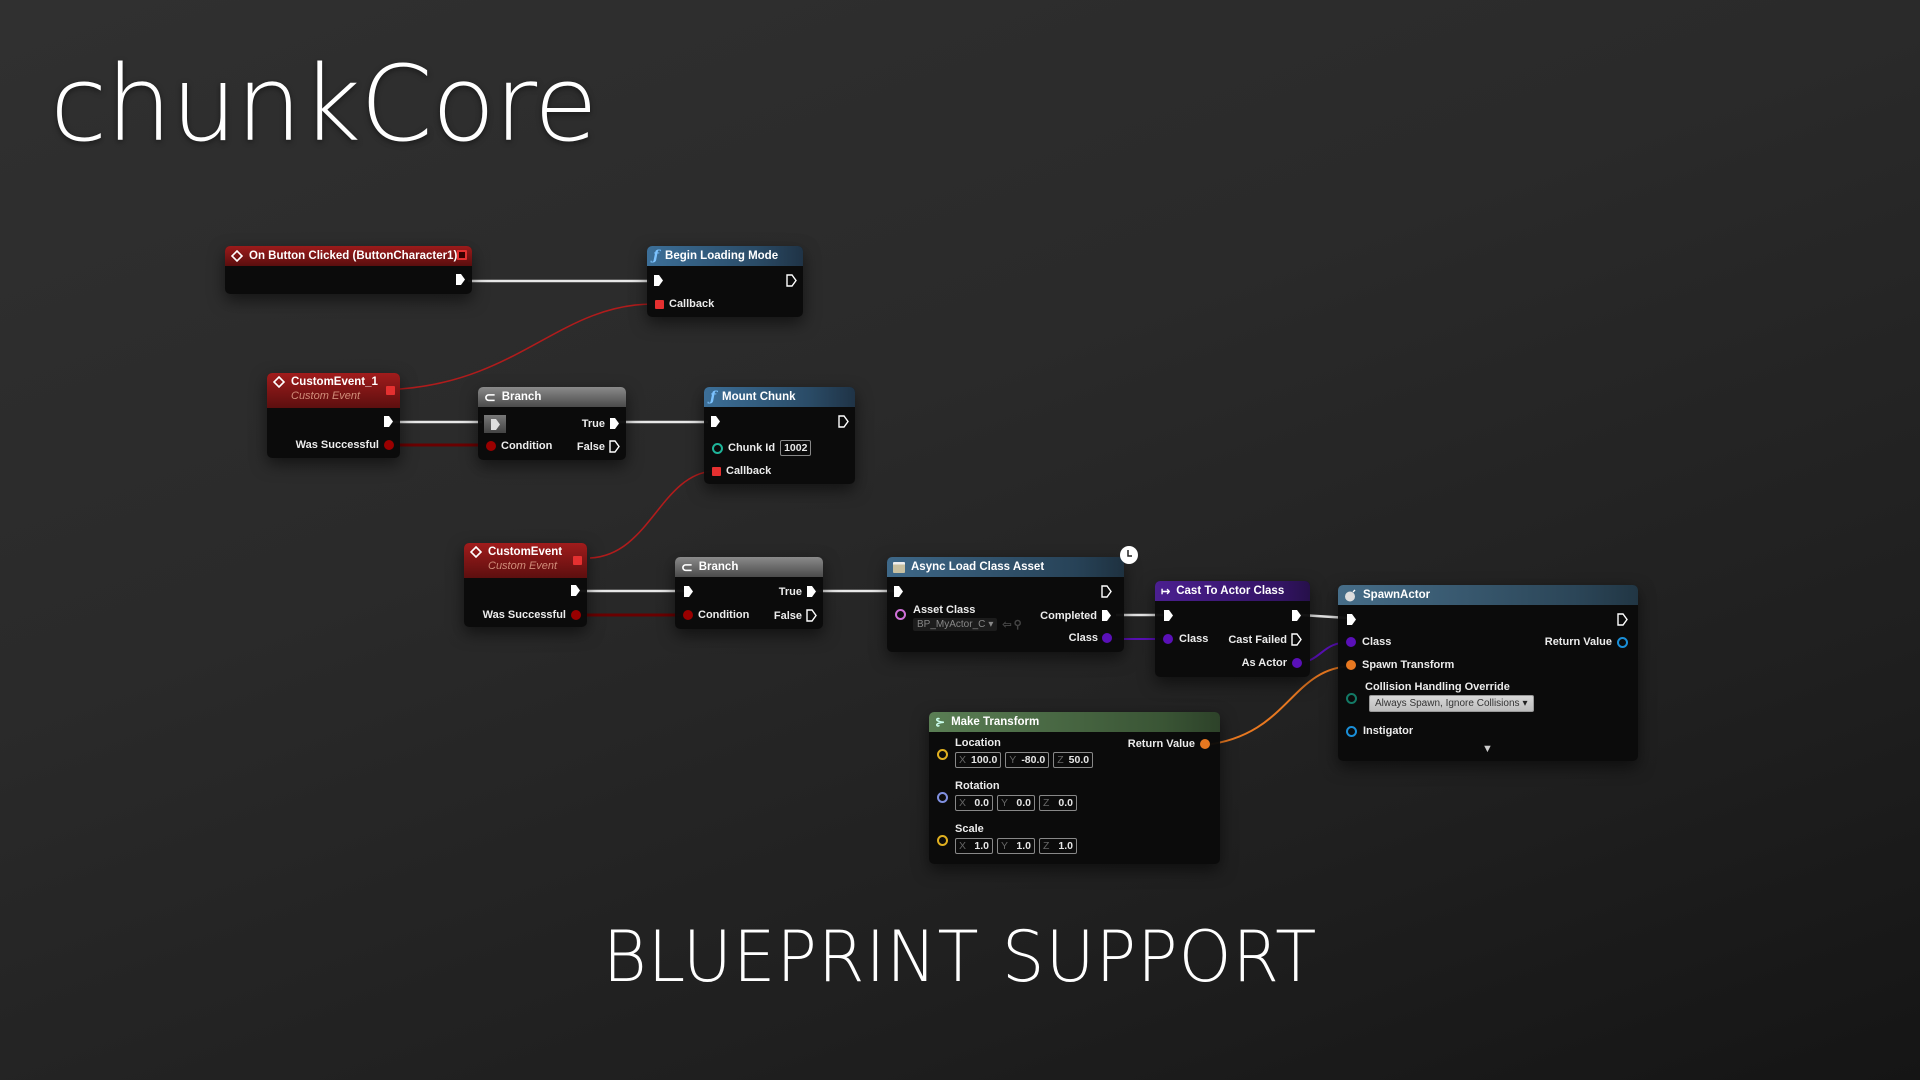 This screenshot has height=1080, width=1920. What do you see at coordinates (1027, 760) in the screenshot?
I see `location-y-input: Y -80.0` at bounding box center [1027, 760].